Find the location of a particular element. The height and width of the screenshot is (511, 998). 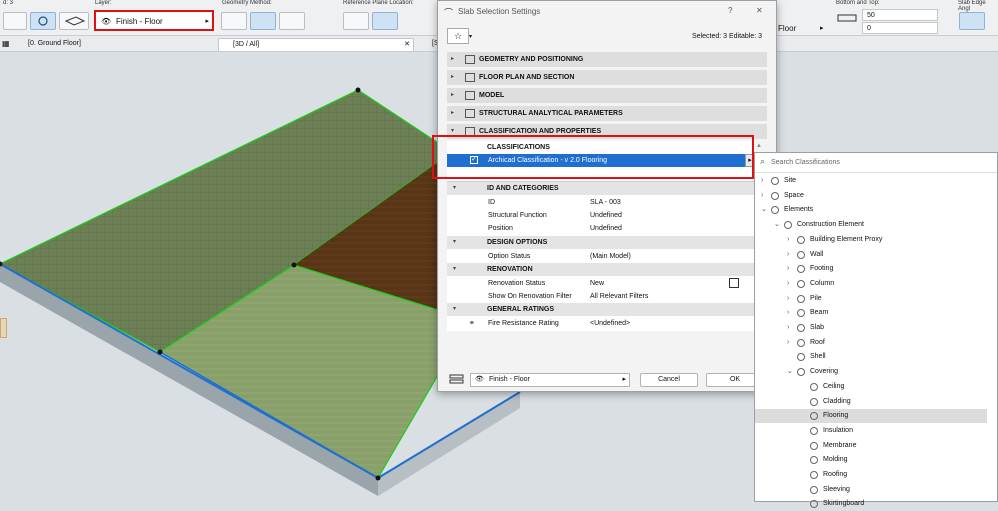

section-model: ▸ MODEL is located at coordinates (607, 95).